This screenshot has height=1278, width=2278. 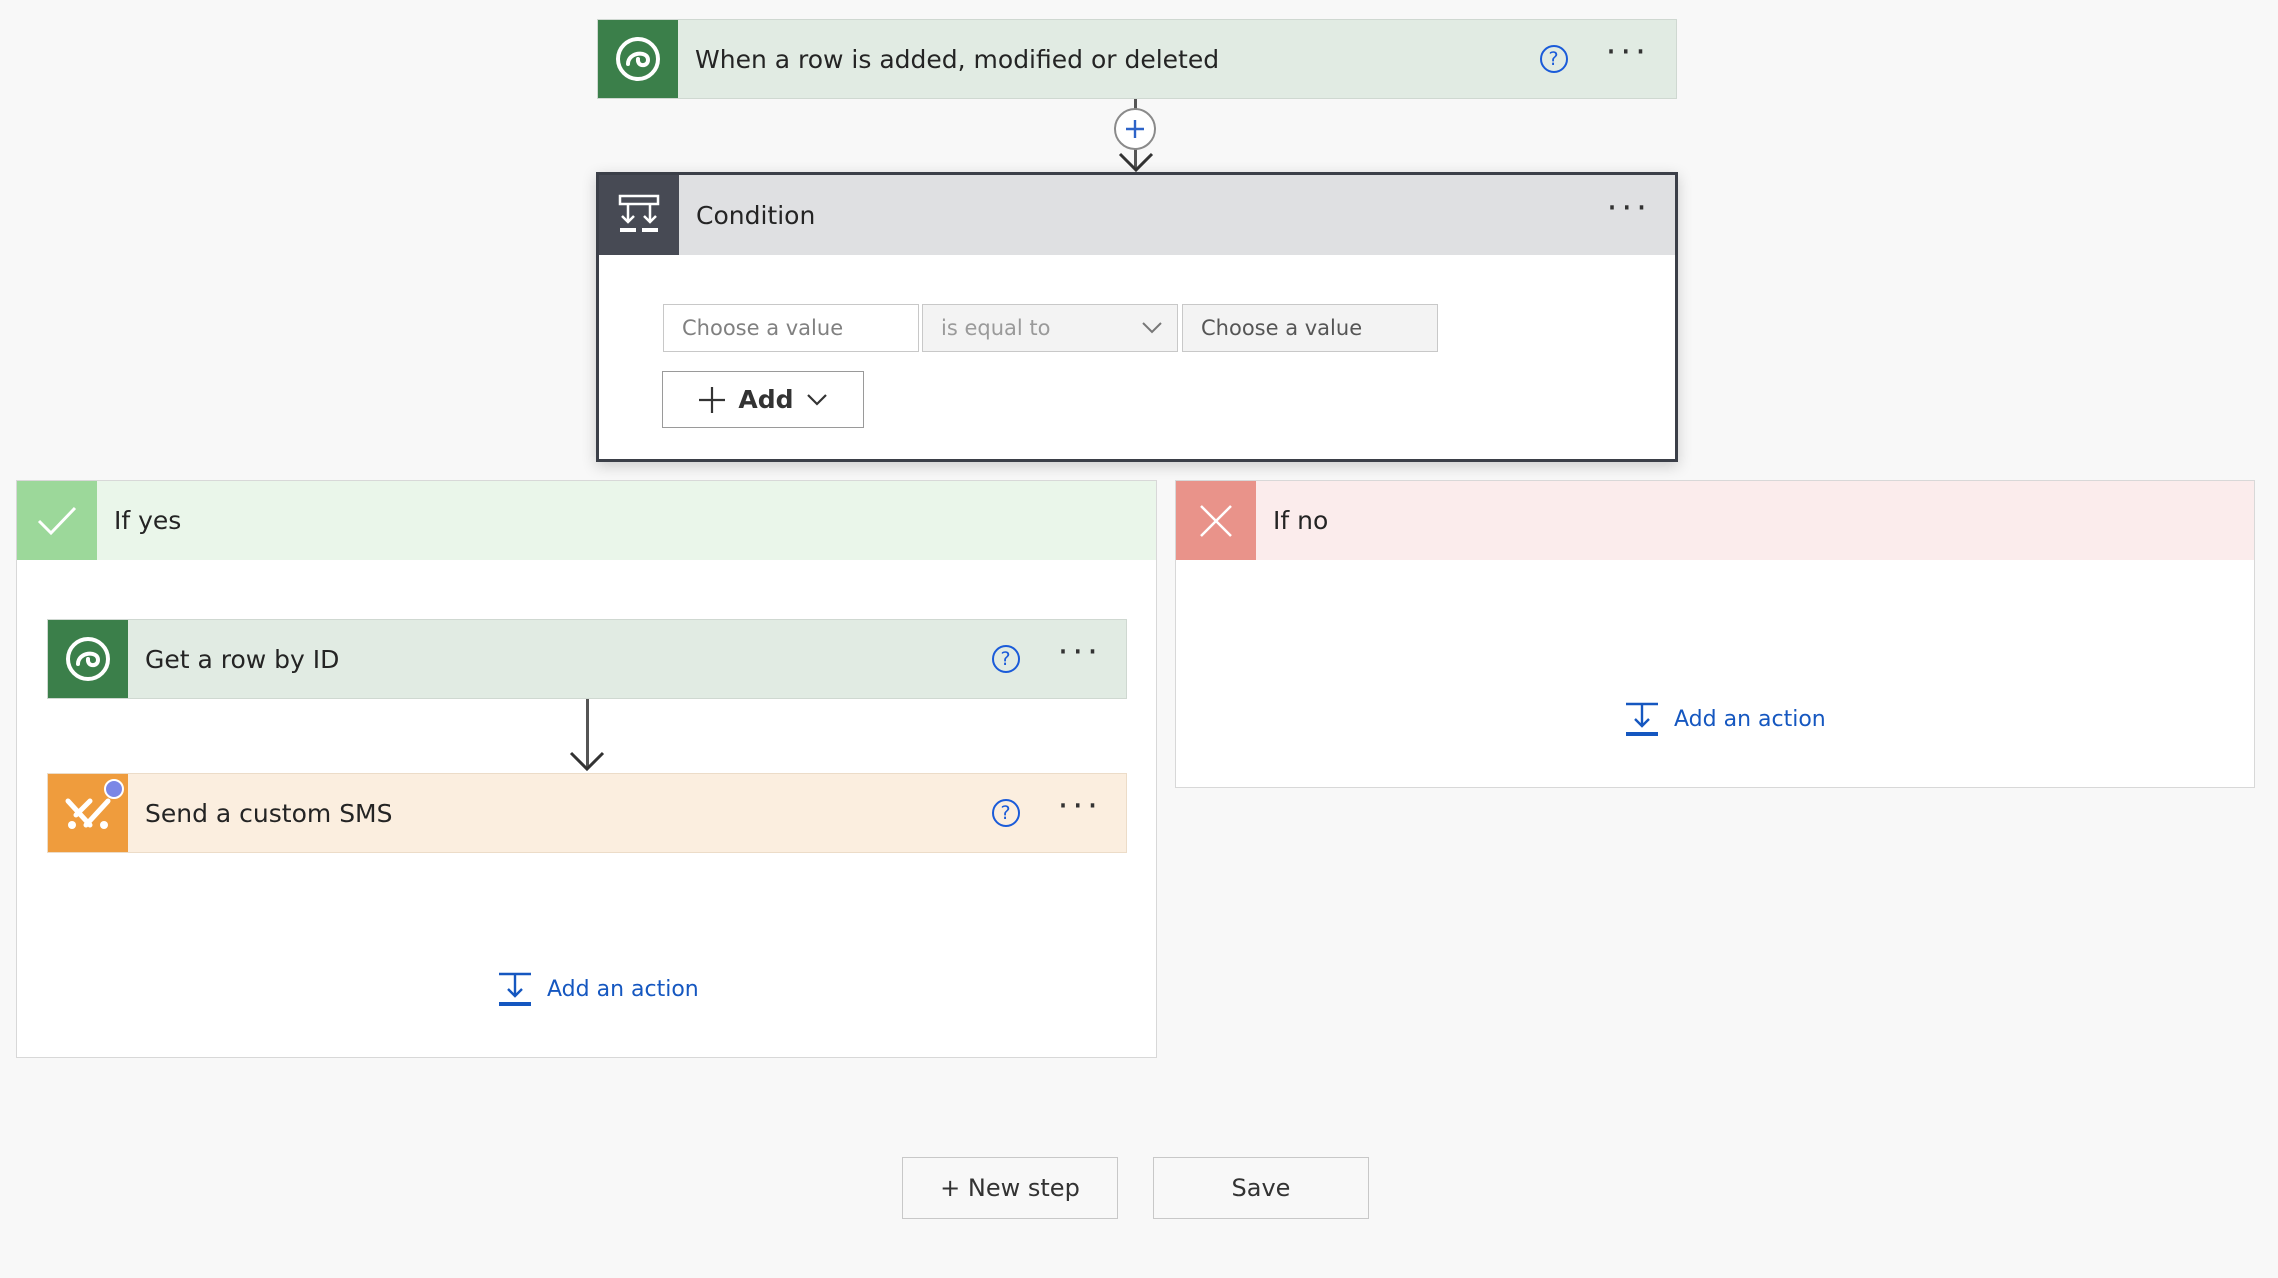 I want to click on if-no-header: If no, so click(x=1715, y=520).